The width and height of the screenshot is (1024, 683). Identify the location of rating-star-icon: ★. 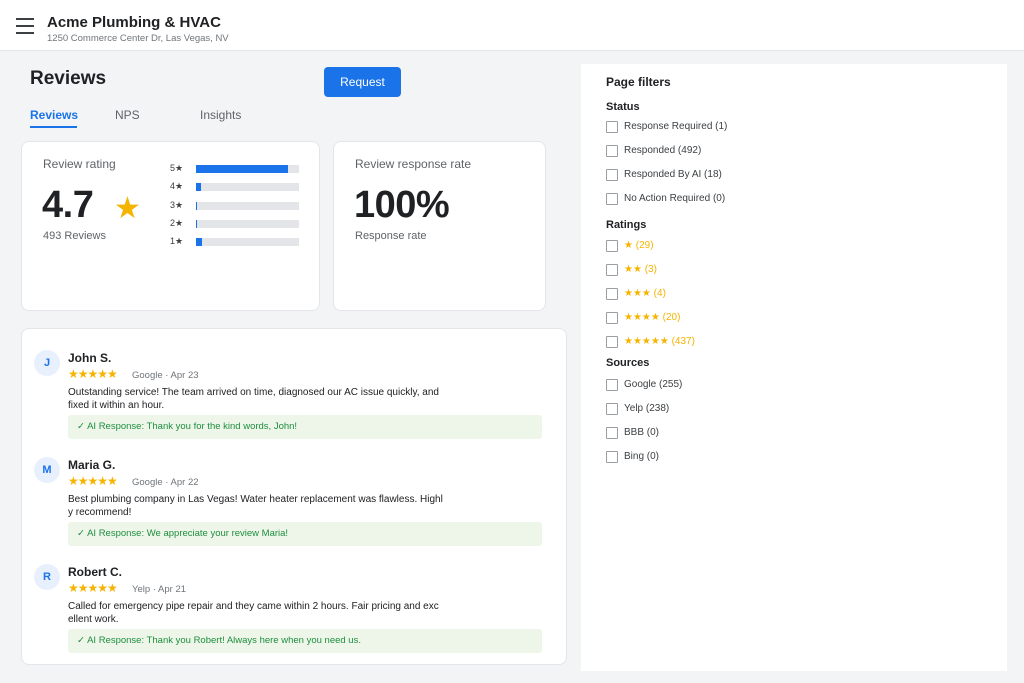
(127, 208).